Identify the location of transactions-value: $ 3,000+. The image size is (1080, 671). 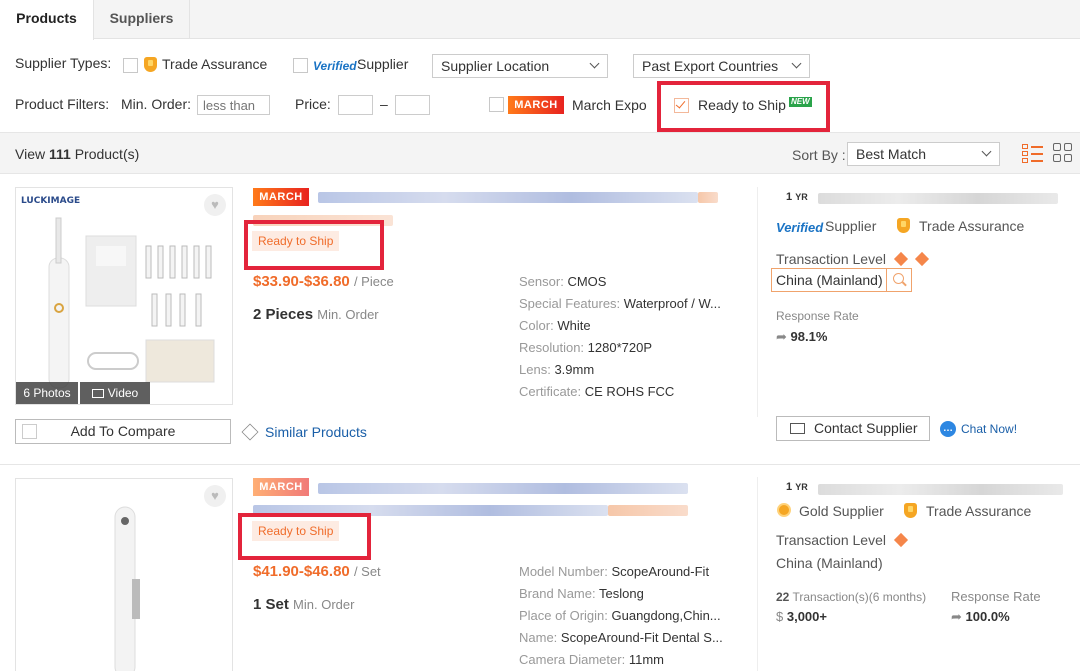
(801, 616).